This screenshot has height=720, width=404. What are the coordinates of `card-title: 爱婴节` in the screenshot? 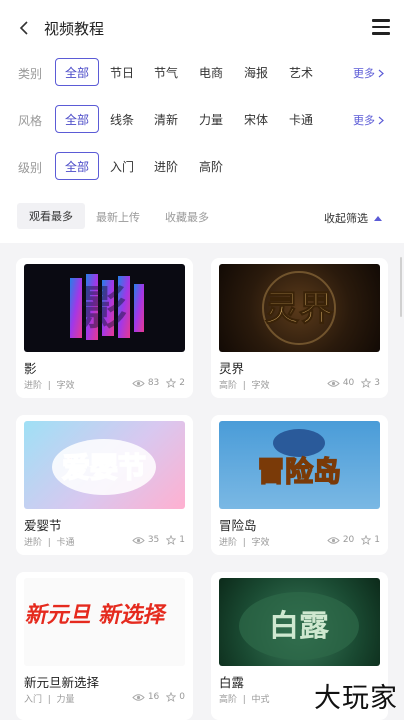 It's located at (43, 525).